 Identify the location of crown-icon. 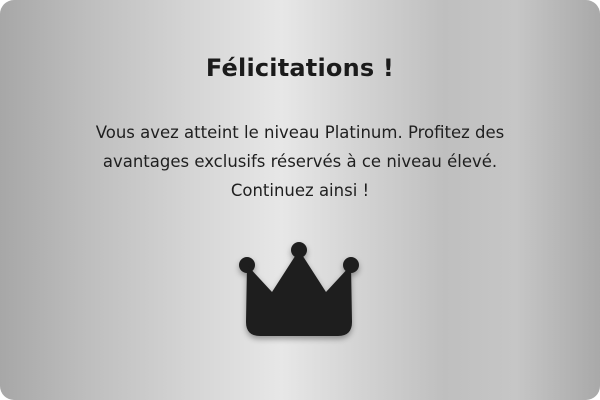
(299, 289).